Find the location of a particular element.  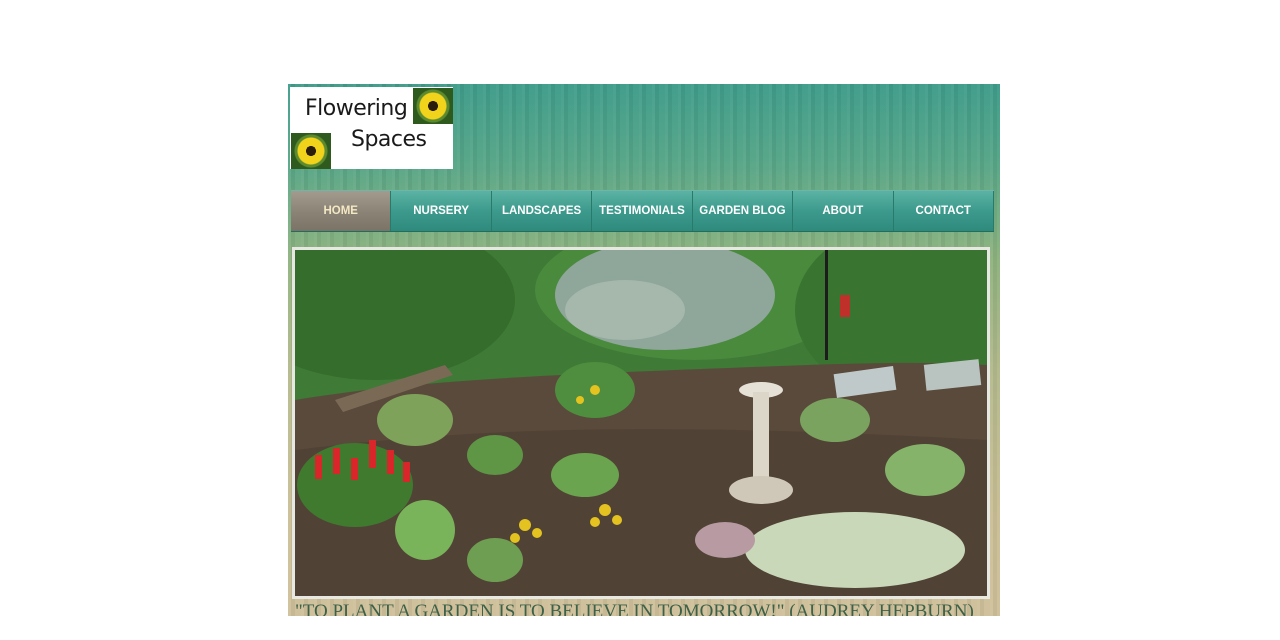

nav-item-about: ABOUT is located at coordinates (843, 211).